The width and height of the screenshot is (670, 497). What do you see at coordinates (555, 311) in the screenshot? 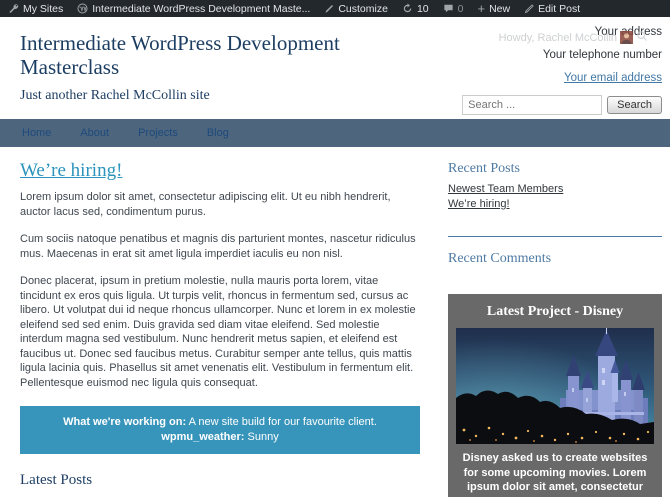
I see `project-widget-title: Latest Project - Disney` at bounding box center [555, 311].